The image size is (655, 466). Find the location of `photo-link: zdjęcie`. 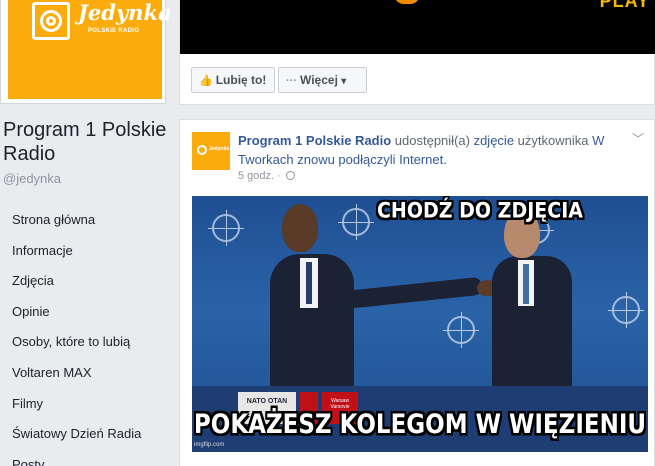

photo-link: zdjęcie is located at coordinates (494, 140).